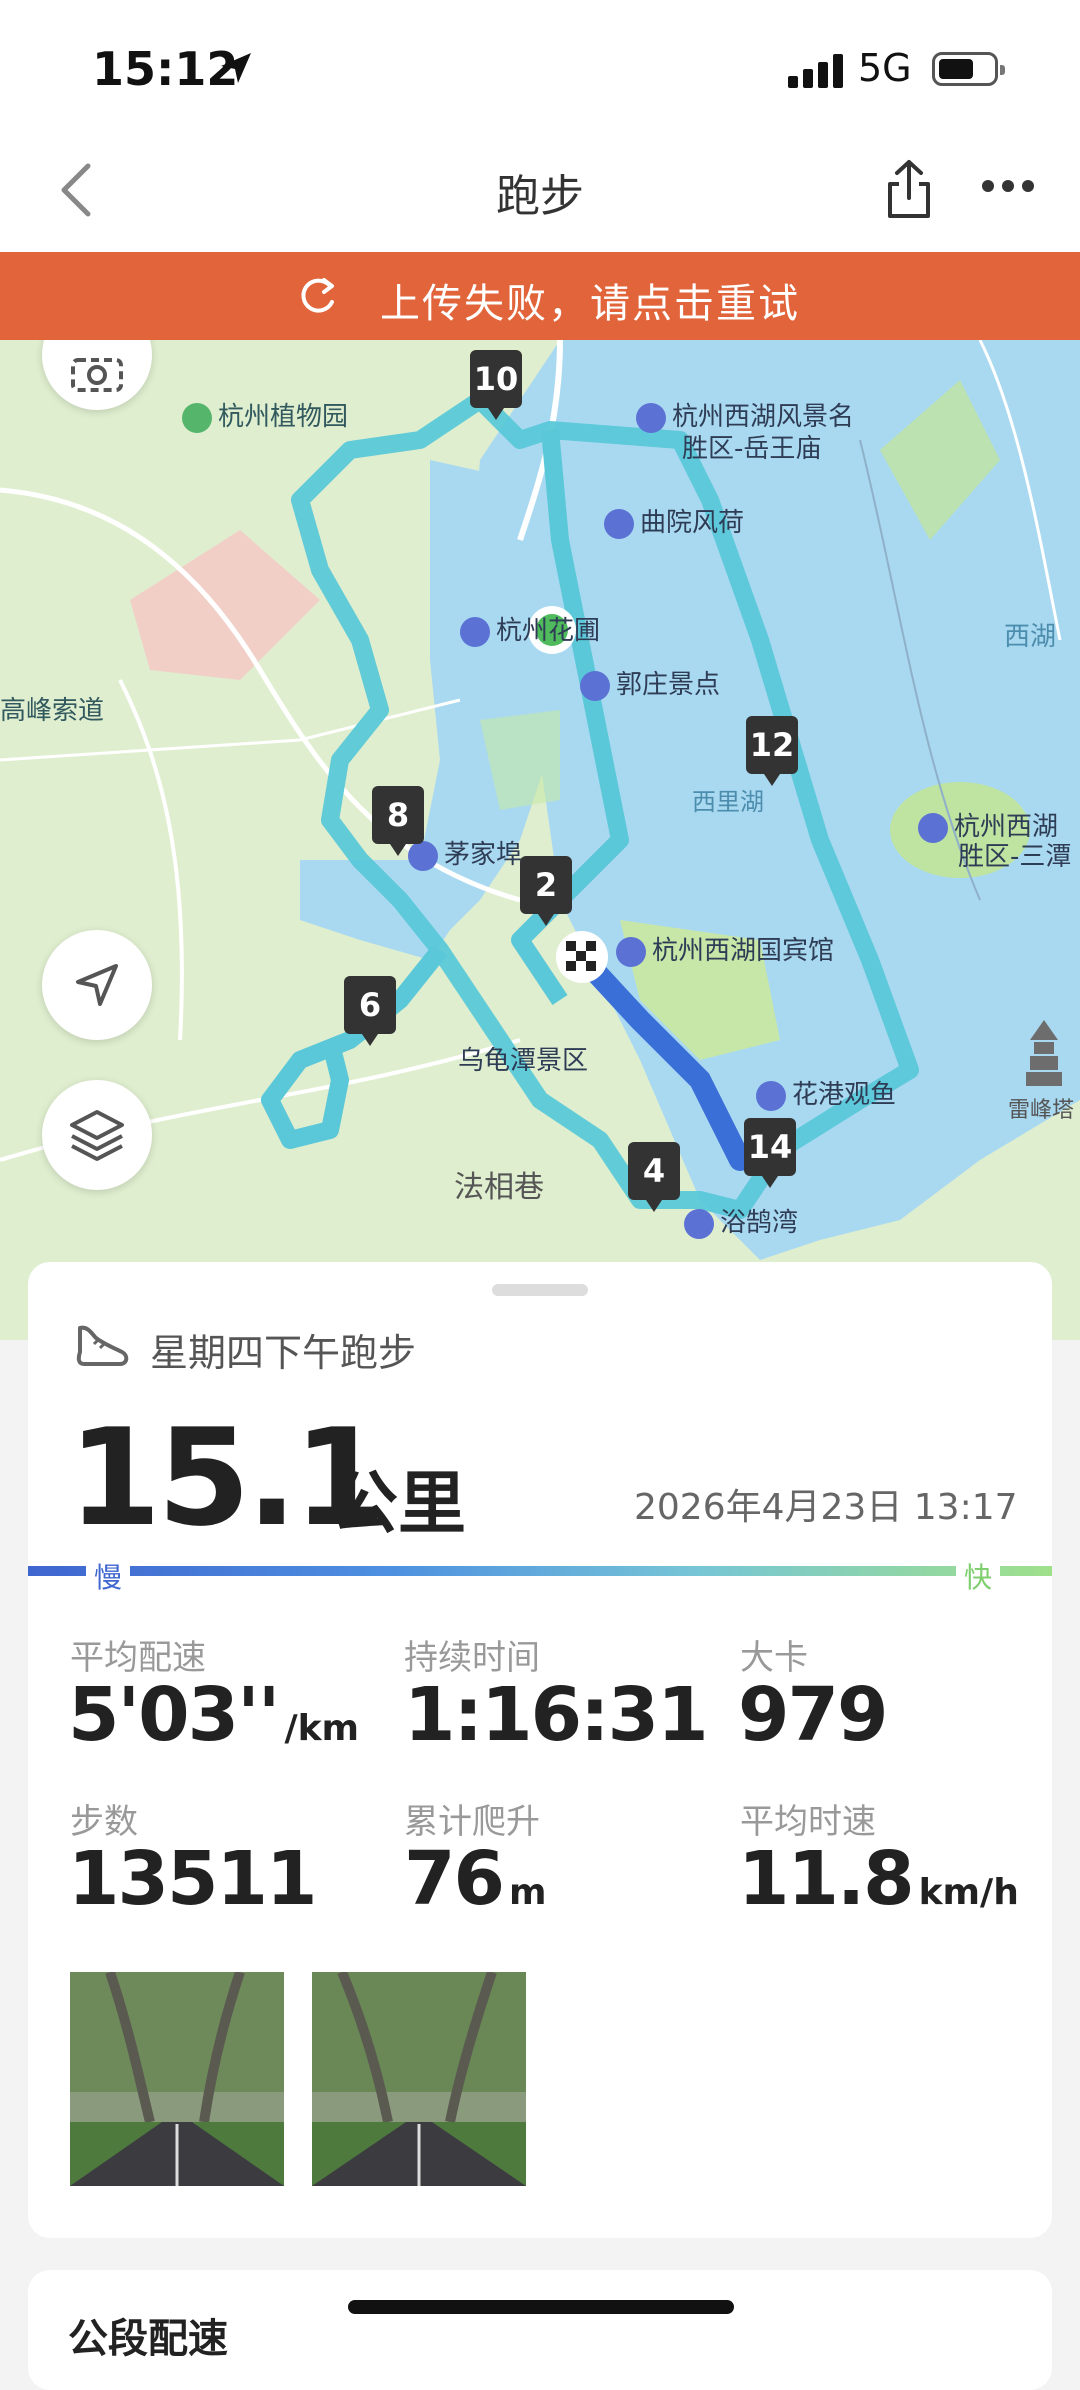  I want to click on upload-failed-banner: 上传失败，请点击重试, so click(540, 296).